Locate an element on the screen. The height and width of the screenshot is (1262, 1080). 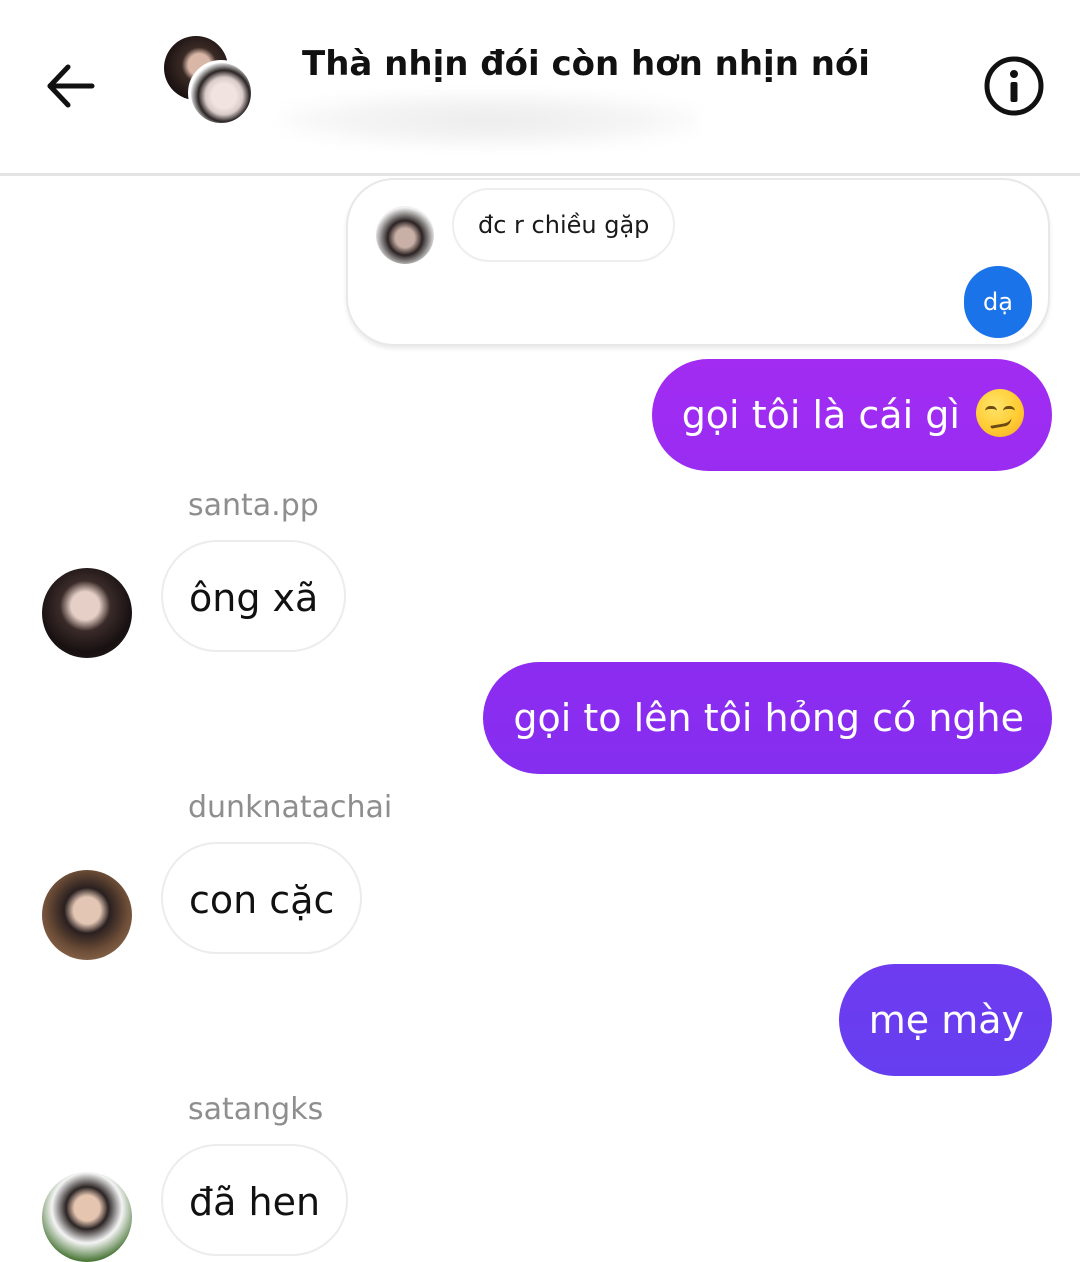
incoming-message: con cặc is located at coordinates (262, 898).